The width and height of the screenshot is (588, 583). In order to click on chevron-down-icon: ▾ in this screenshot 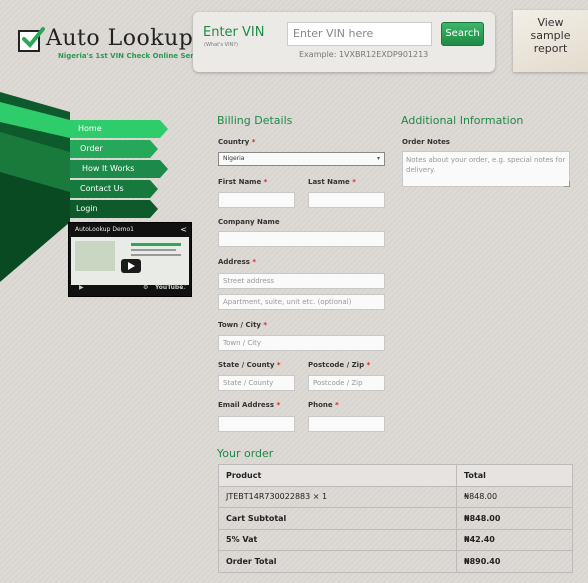, I will do `click(378, 158)`.